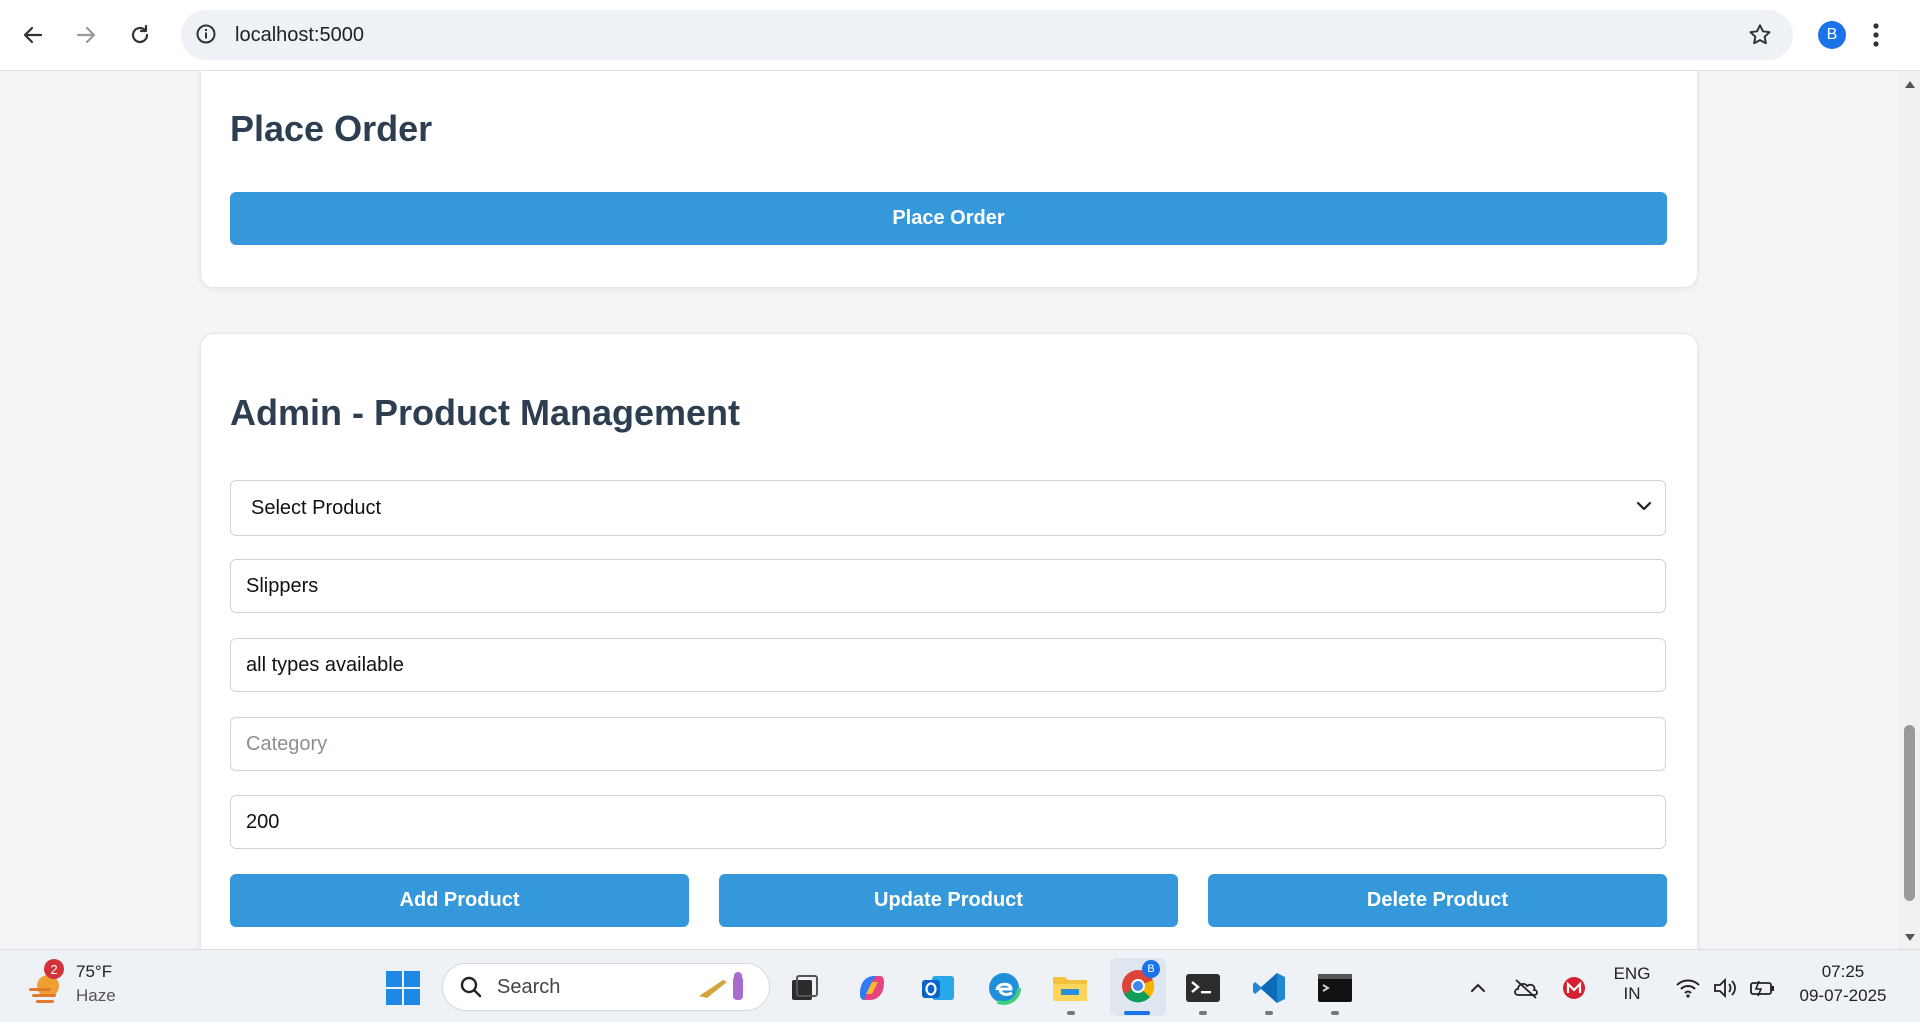 This screenshot has width=1920, height=1022. Describe the element at coordinates (938, 988) in the screenshot. I see `outlook-icon` at that location.